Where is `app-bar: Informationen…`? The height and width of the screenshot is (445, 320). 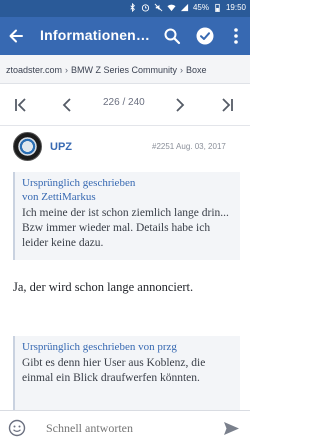
app-bar: Informationen… is located at coordinates (125, 36).